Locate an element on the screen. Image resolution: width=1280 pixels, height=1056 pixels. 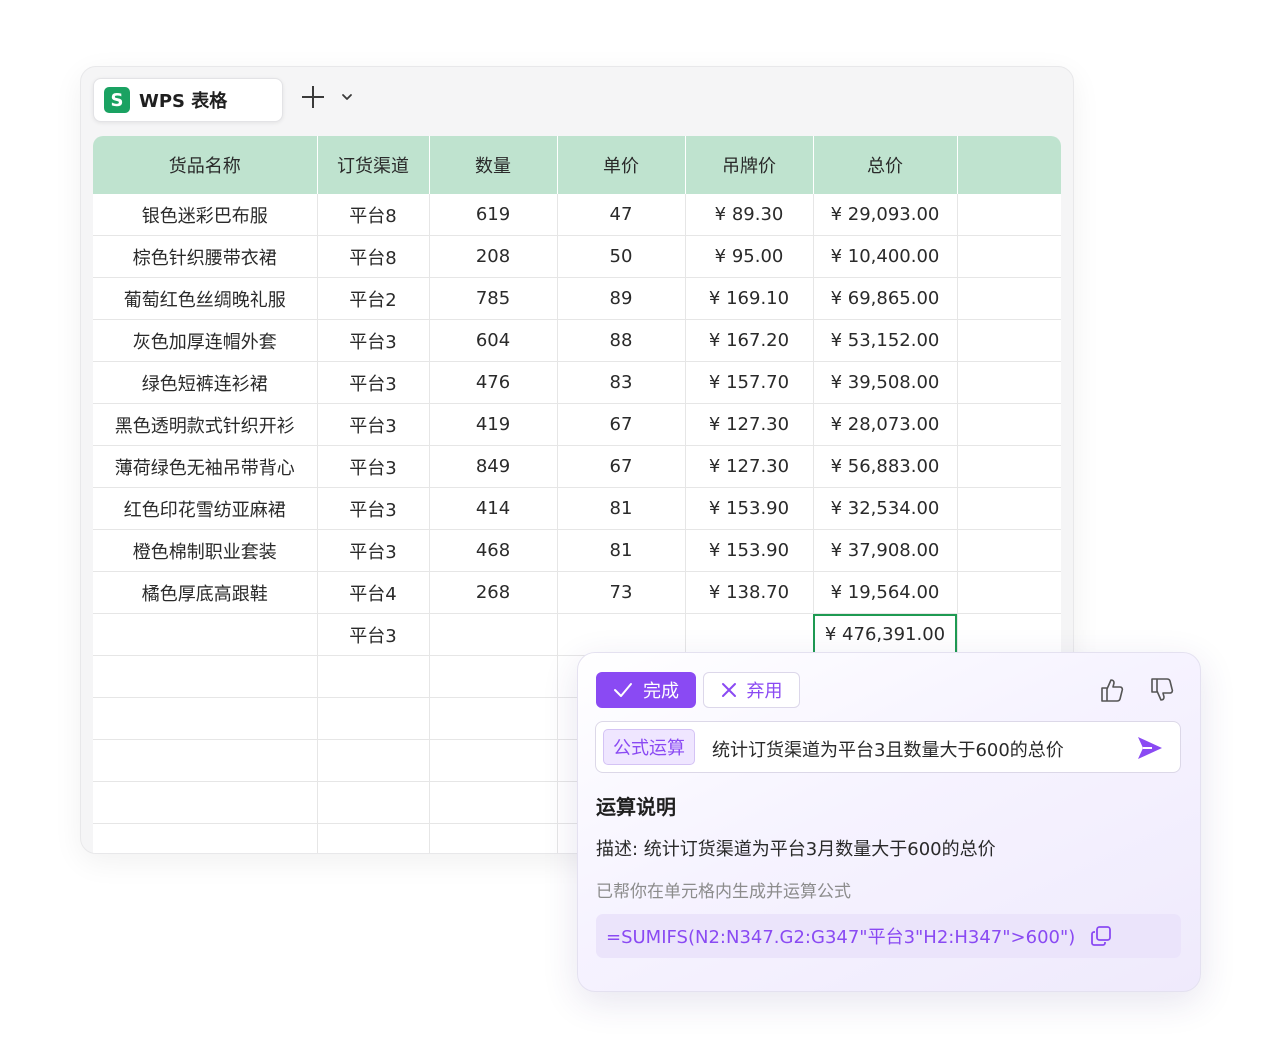
table-cell: 50 is located at coordinates (621, 256).